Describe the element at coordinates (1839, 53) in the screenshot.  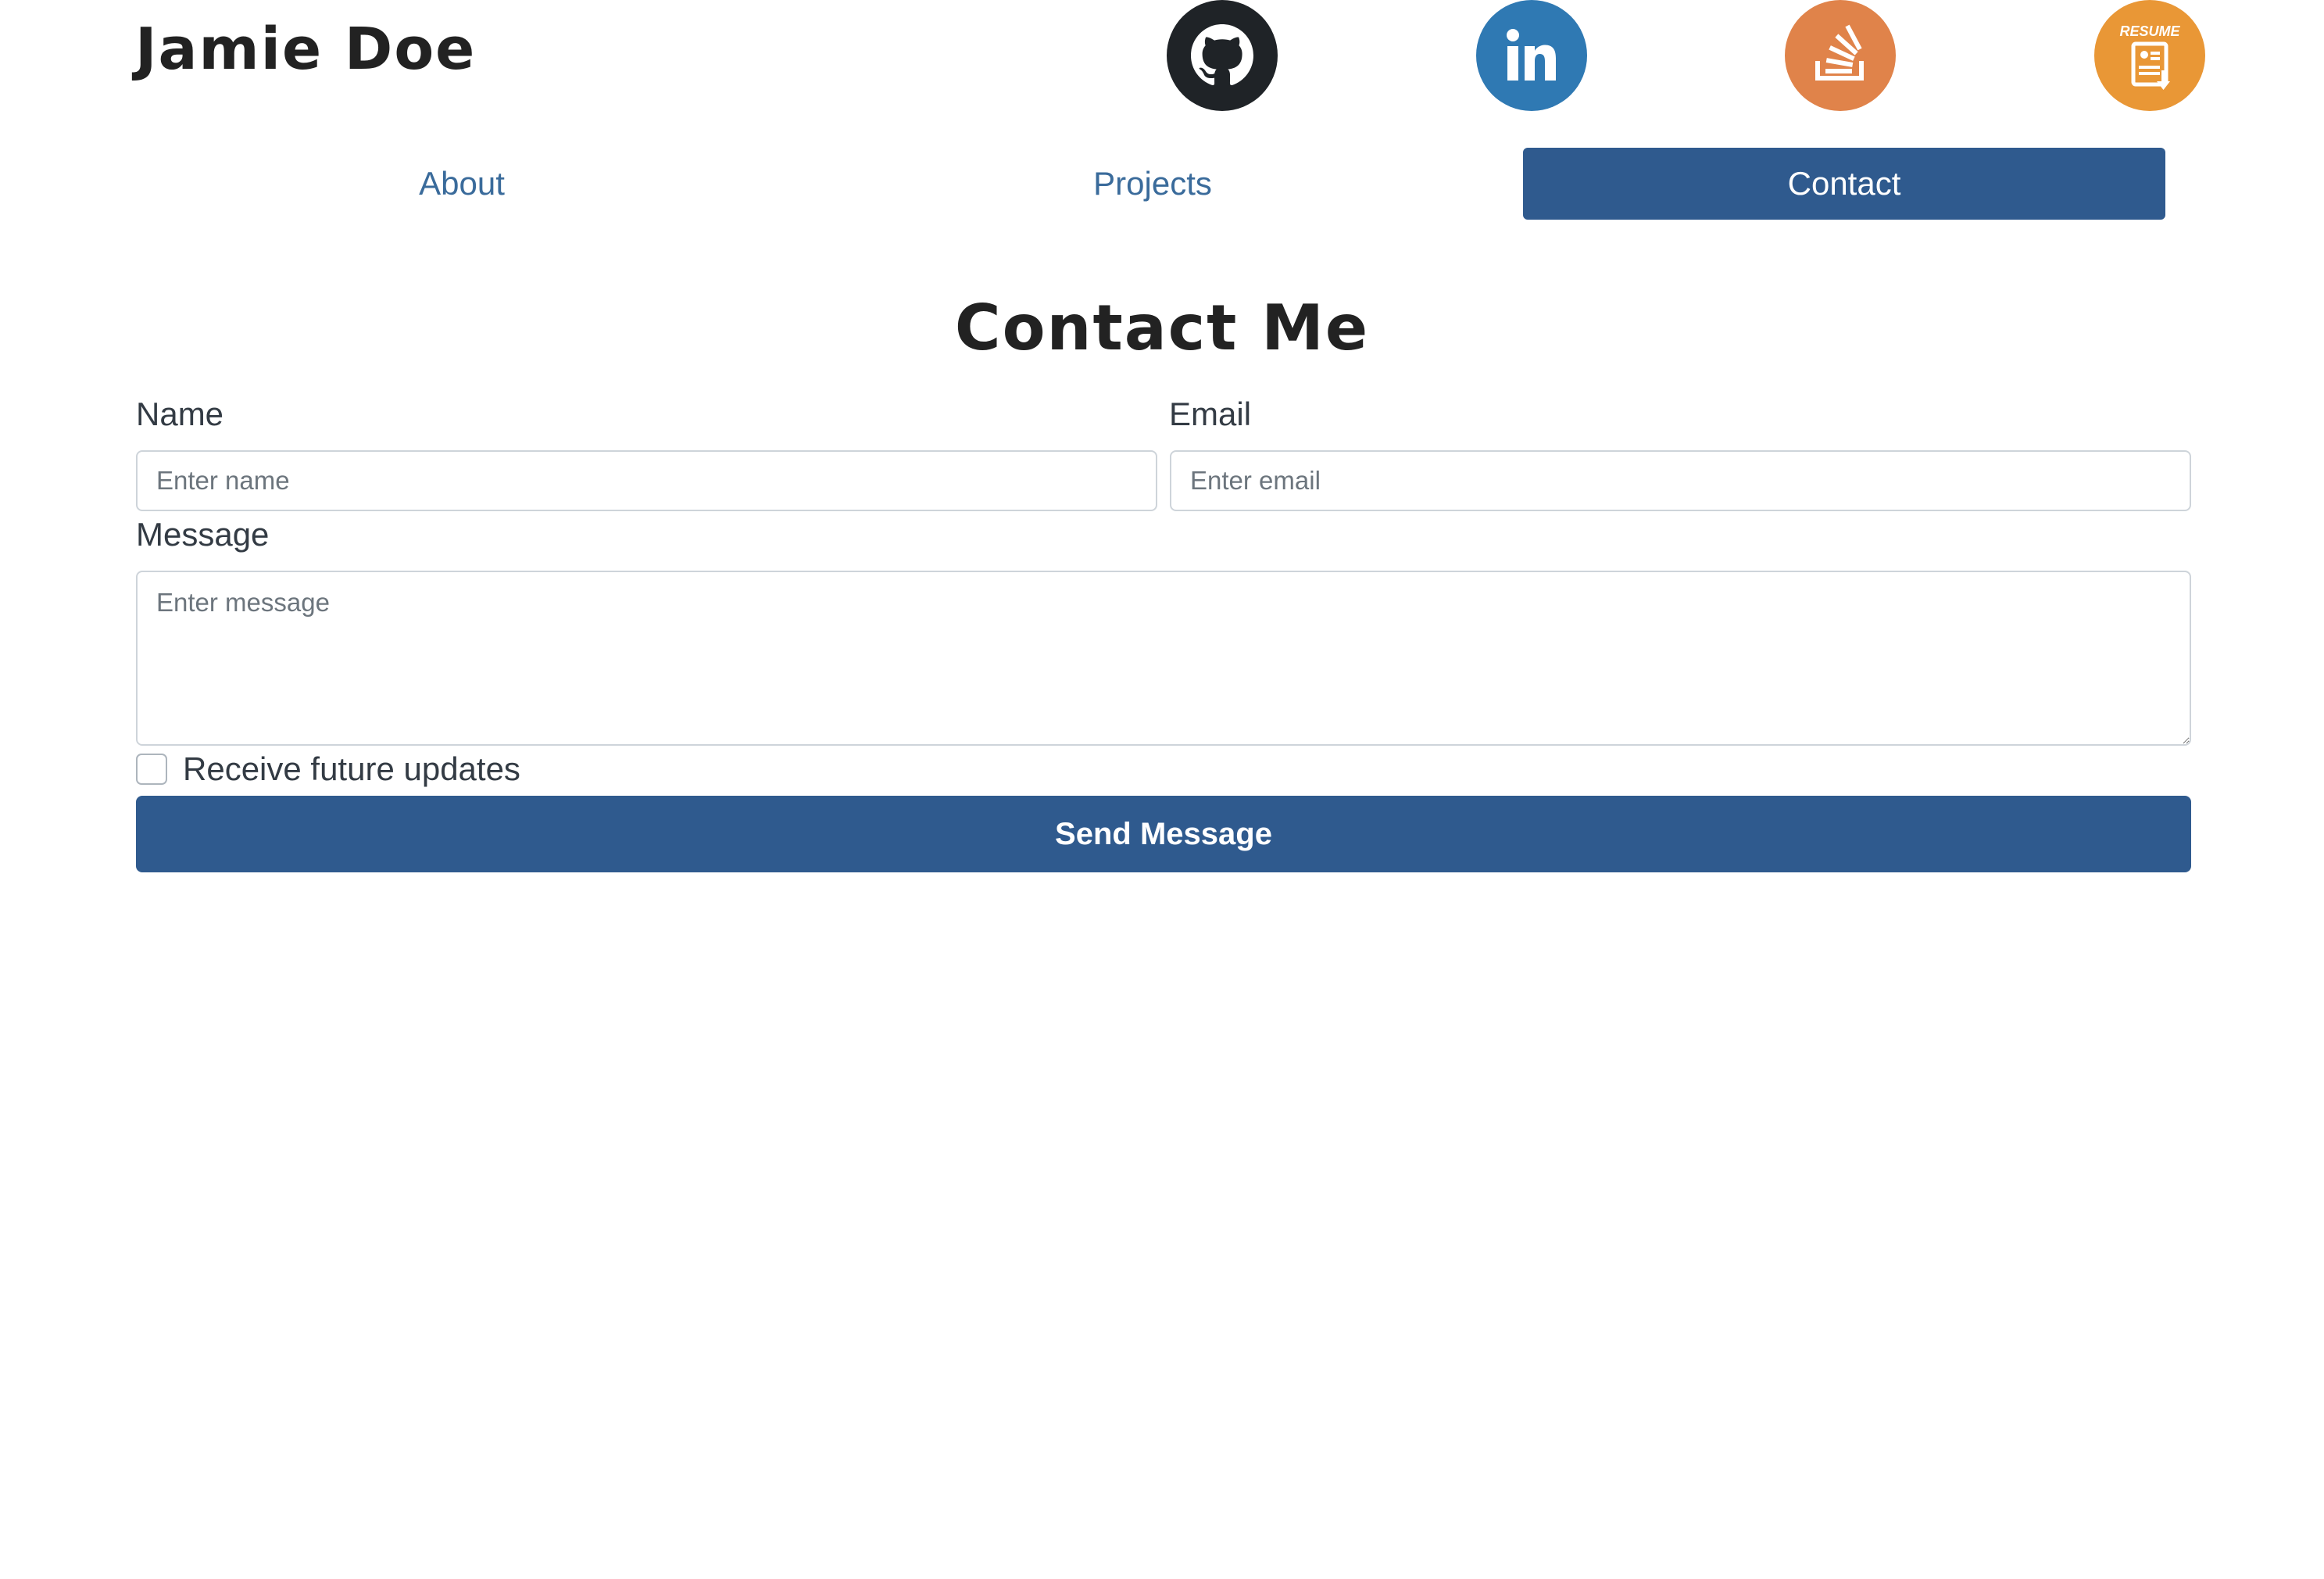
I see `stack-overflow-icon` at that location.